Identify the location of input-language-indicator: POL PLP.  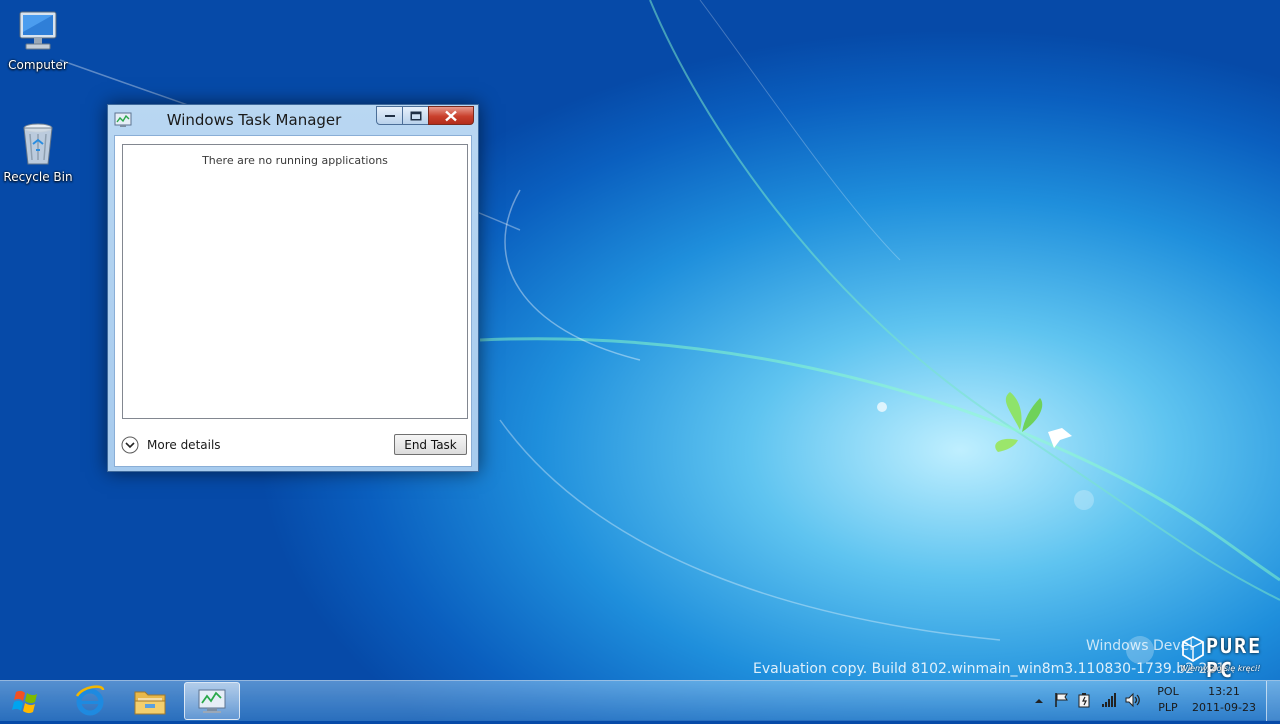
(1168, 700).